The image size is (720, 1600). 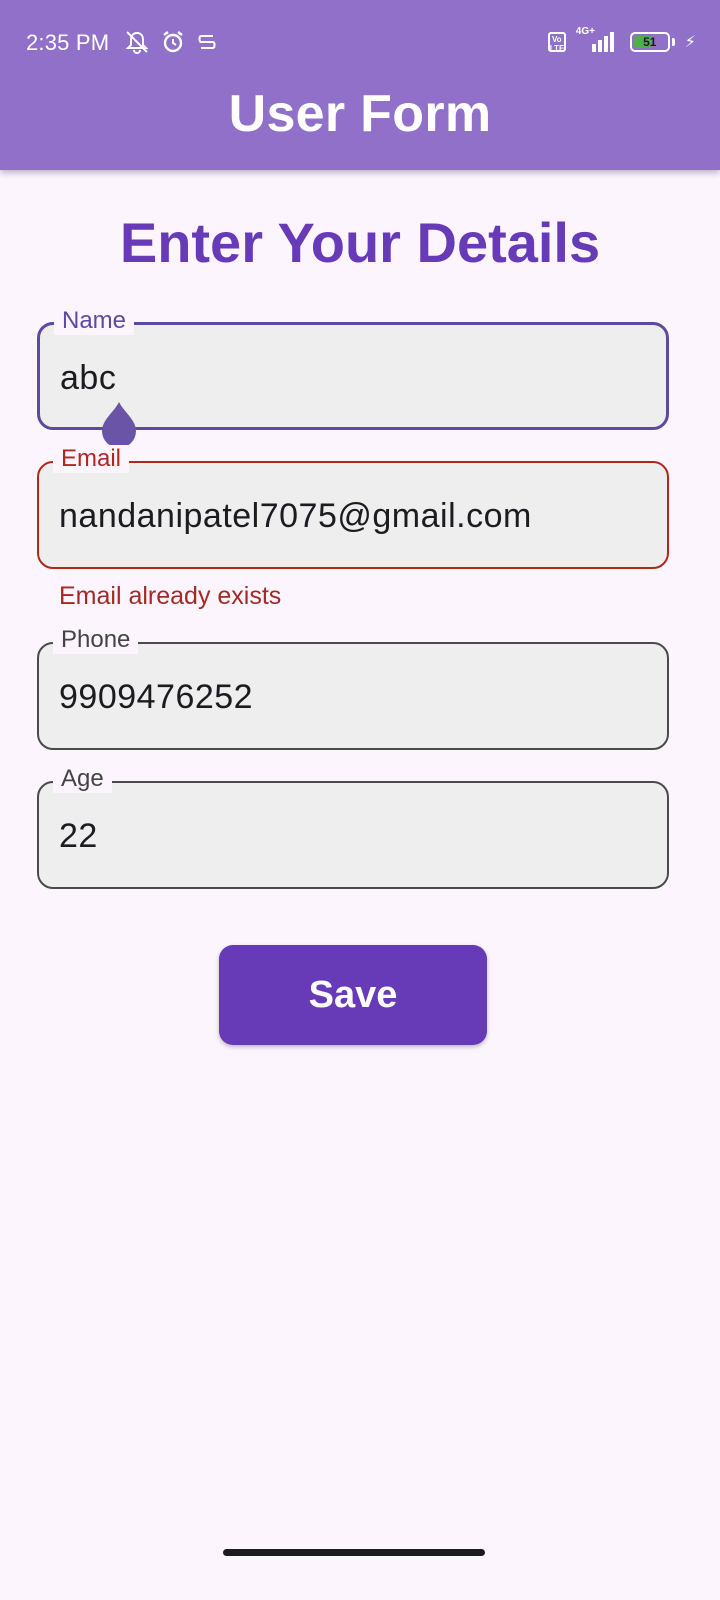 I want to click on email-error-message: Email already exists, so click(x=170, y=596).